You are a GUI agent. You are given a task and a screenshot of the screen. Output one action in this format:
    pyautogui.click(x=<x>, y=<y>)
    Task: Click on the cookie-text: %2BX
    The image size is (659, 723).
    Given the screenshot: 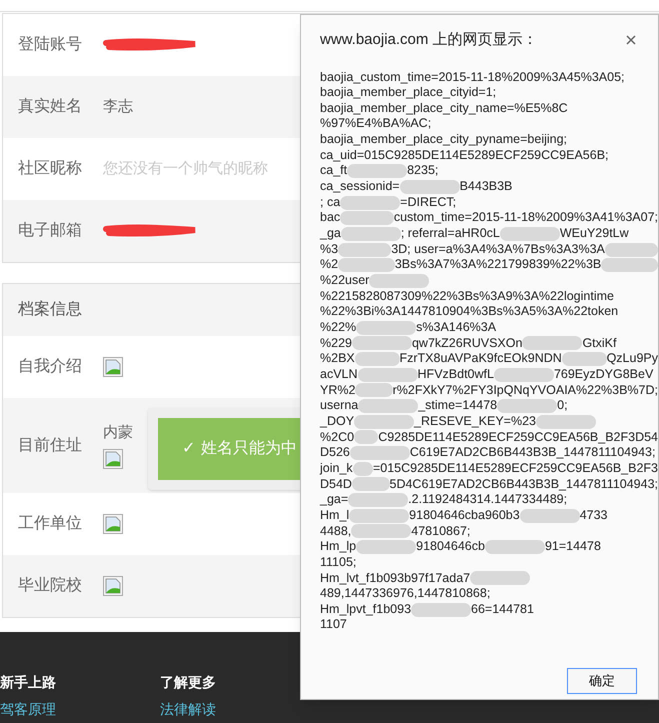 What is the action you would take?
    pyautogui.click(x=337, y=359)
    